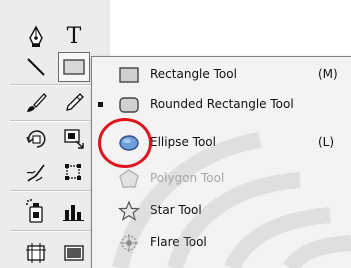  I want to click on free-transform-icon, so click(73, 172).